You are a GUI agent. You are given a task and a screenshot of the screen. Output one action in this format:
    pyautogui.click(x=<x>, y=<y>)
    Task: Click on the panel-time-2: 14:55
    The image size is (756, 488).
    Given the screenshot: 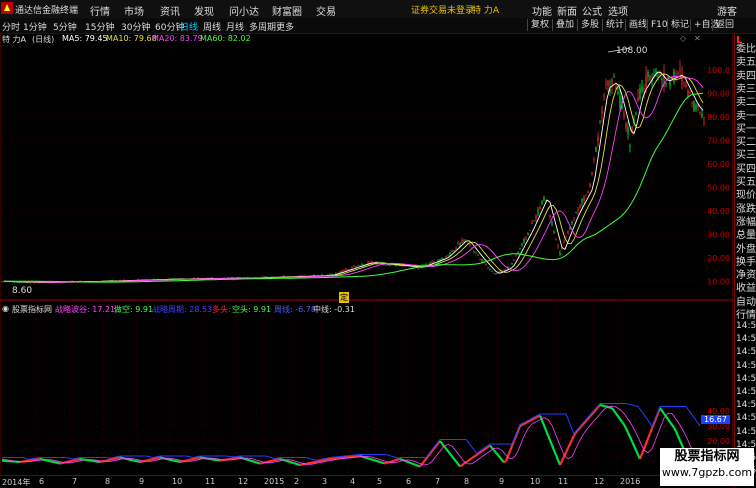 What is the action you would take?
    pyautogui.click(x=746, y=352)
    